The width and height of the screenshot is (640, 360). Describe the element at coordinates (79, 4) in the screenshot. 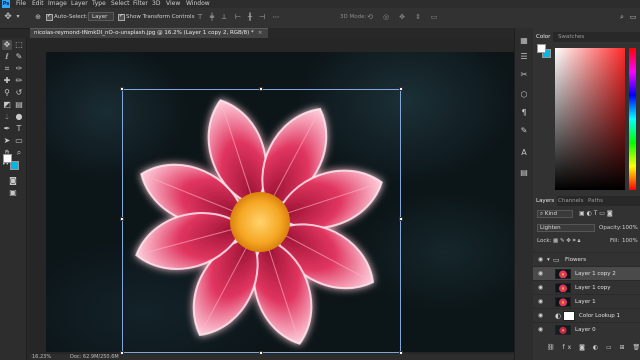

I see `menu-layer: Layer` at that location.